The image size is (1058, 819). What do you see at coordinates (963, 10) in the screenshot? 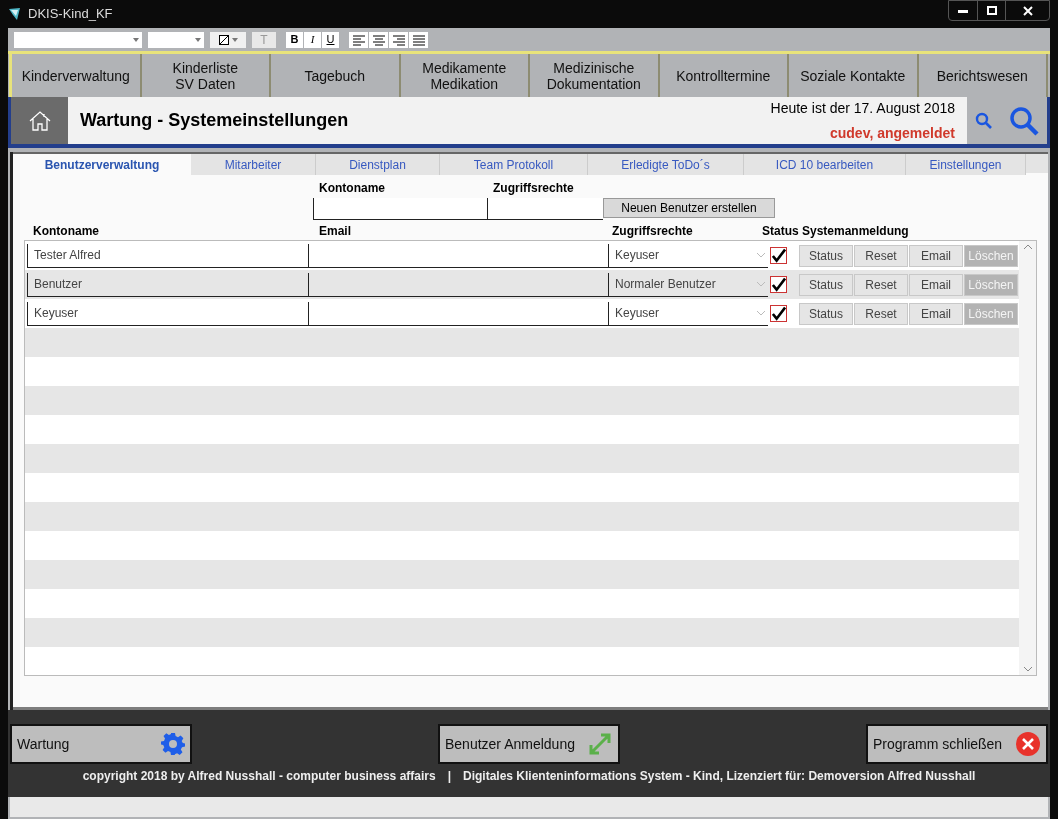
I see `minimize-icon` at bounding box center [963, 10].